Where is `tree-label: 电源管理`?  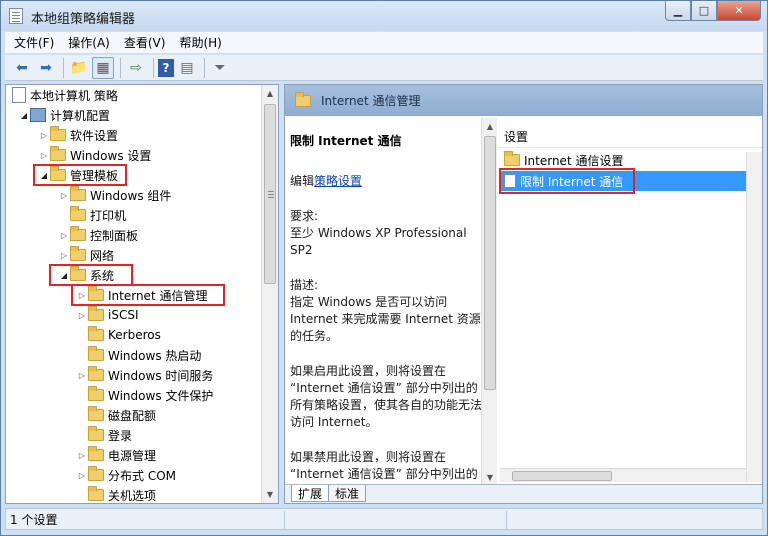
tree-label: 电源管理 is located at coordinates (132, 455).